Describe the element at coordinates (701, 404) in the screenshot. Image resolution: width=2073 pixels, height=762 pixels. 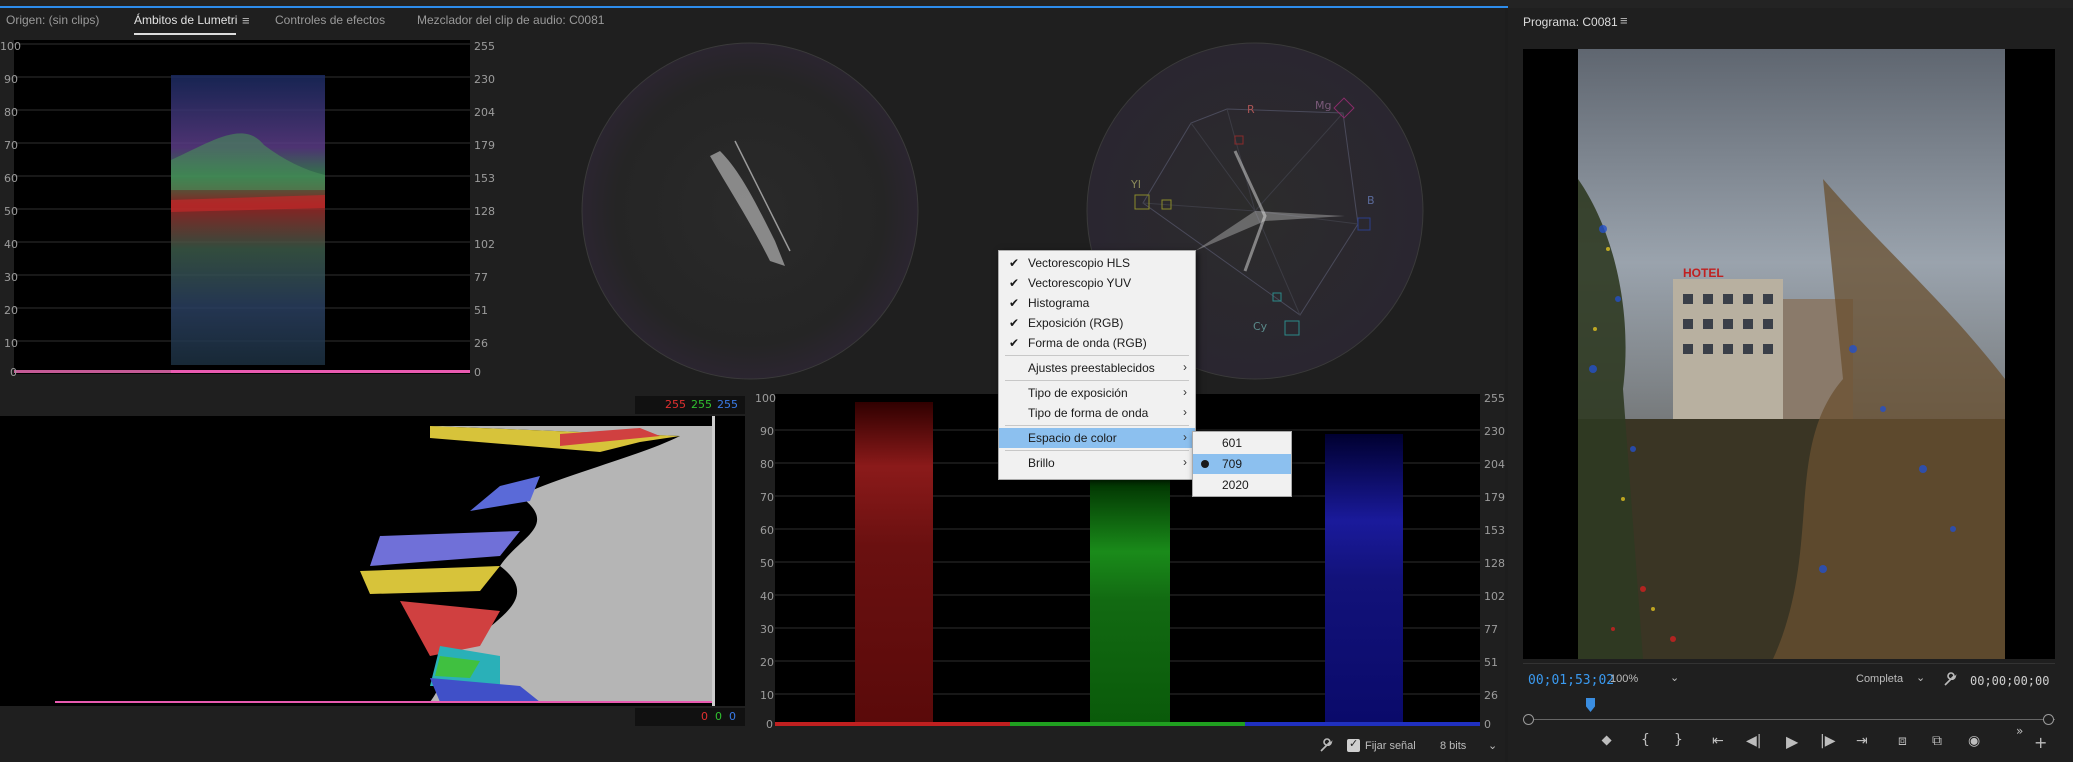
I see `histogram-g-max: 255` at that location.